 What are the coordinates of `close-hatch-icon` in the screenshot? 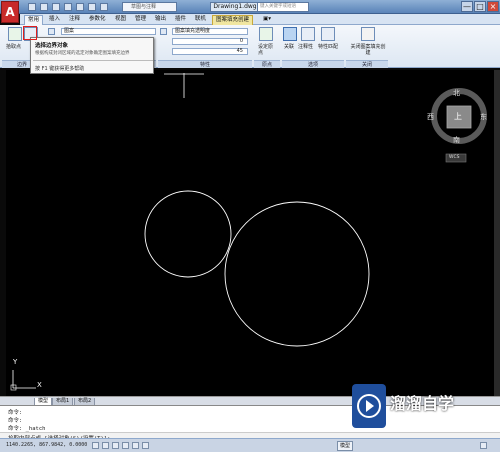 It's located at (368, 34).